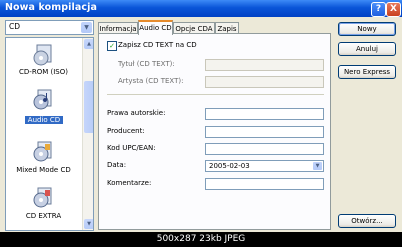  What do you see at coordinates (151, 81) in the screenshot?
I see `artist-label: Artysta (CD TEXT):` at bounding box center [151, 81].